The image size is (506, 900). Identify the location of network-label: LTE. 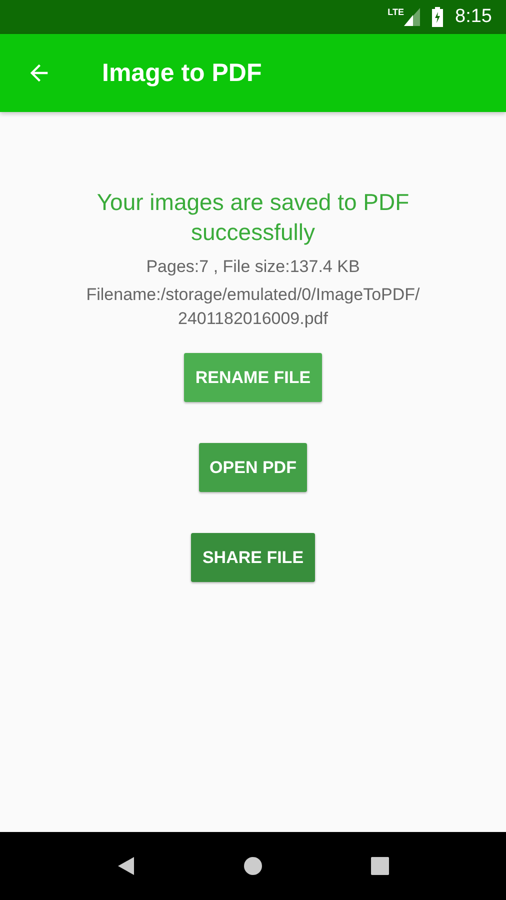
(396, 12).